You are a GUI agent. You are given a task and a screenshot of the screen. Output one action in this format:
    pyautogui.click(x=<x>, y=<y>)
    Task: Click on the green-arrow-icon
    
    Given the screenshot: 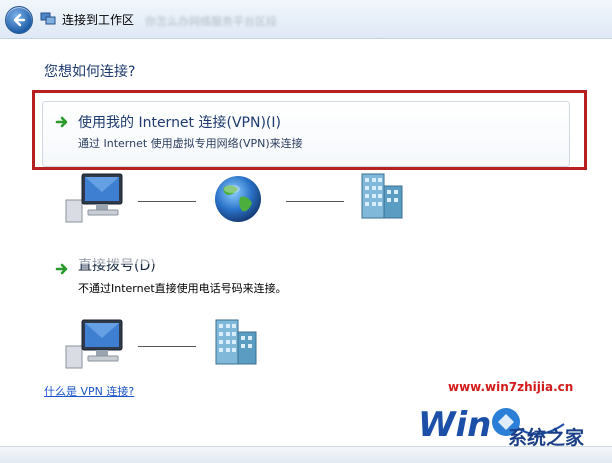 What is the action you would take?
    pyautogui.click(x=61, y=269)
    